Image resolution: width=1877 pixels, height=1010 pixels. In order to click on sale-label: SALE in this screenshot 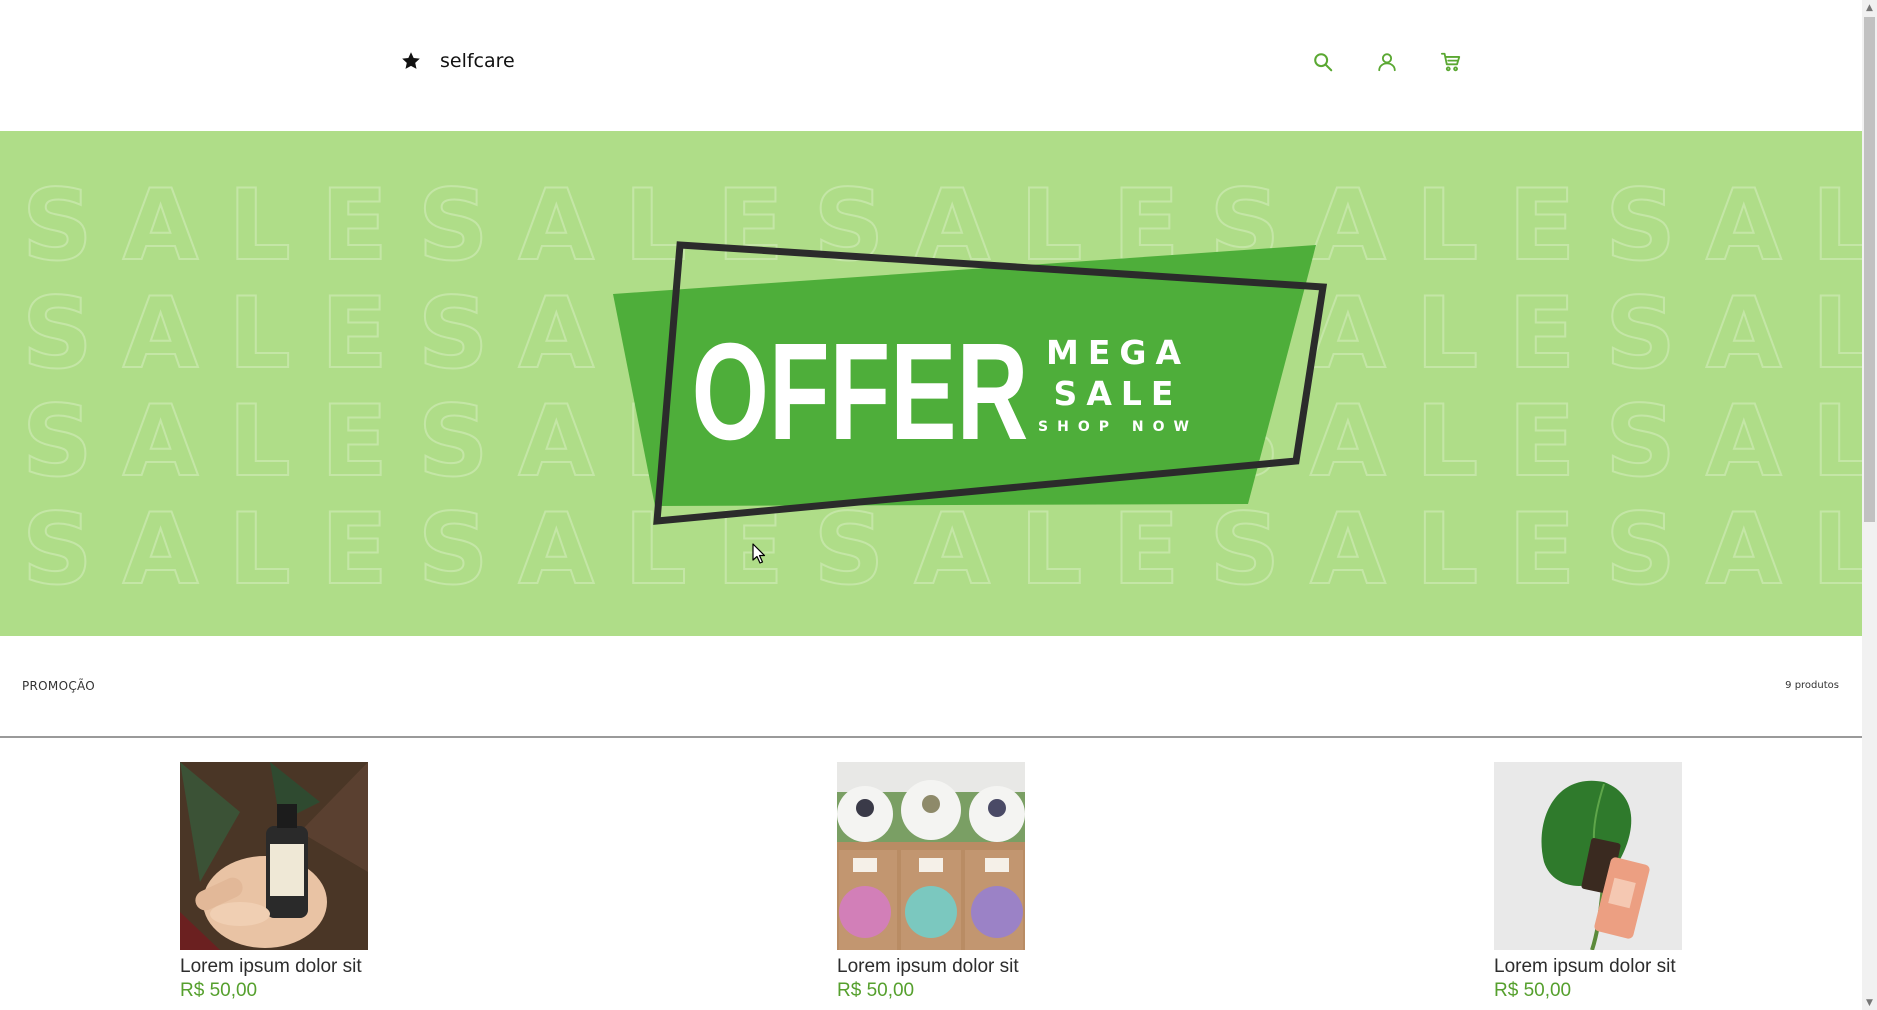, I will do `click(1118, 393)`.